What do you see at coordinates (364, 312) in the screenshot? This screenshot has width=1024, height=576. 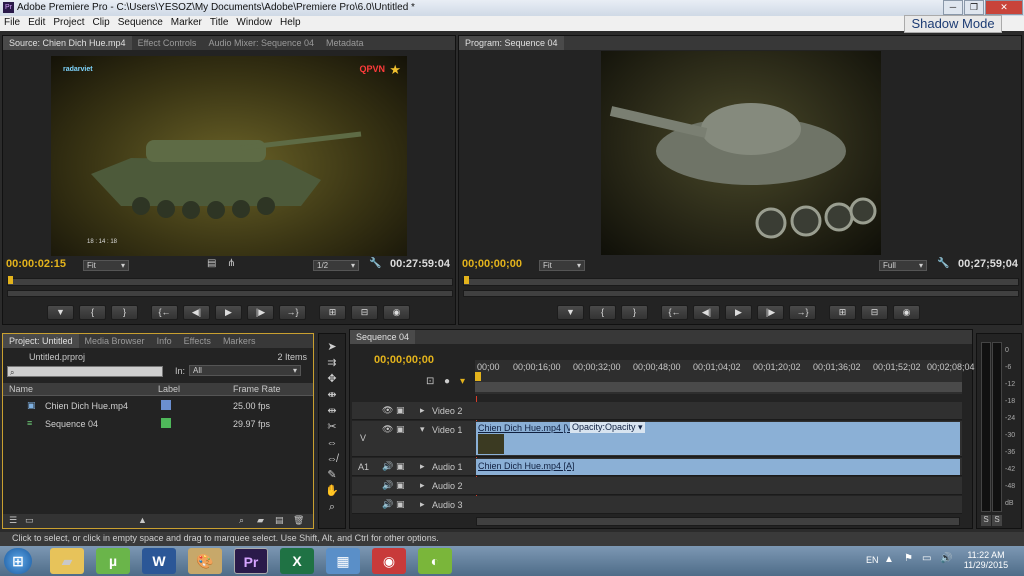 I see `overwrite-button: ⊟` at bounding box center [364, 312].